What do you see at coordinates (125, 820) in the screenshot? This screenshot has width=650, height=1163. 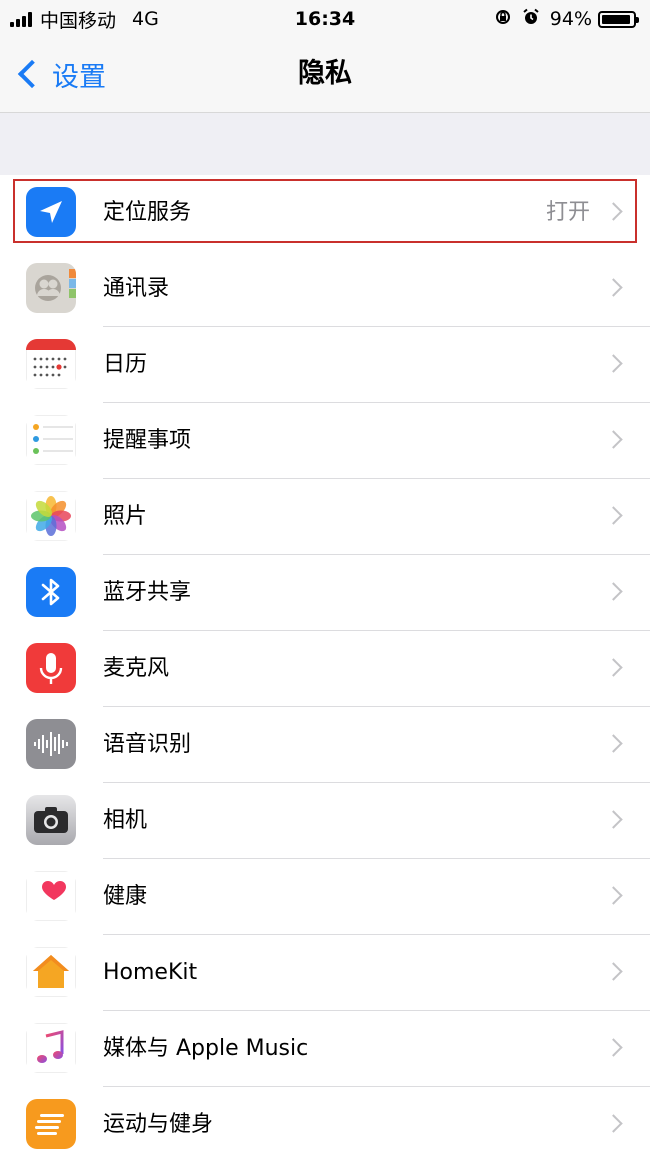 I see `list-item-label: 相机` at bounding box center [125, 820].